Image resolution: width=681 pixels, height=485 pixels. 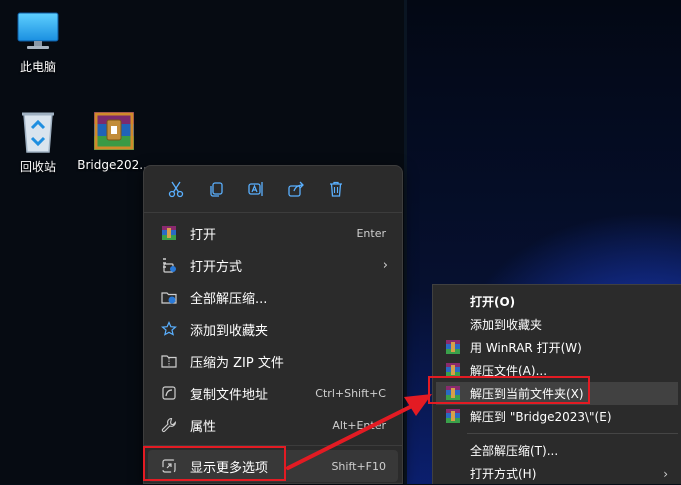 What do you see at coordinates (418, 405) in the screenshot?
I see `arrow-head-icon` at bounding box center [418, 405].